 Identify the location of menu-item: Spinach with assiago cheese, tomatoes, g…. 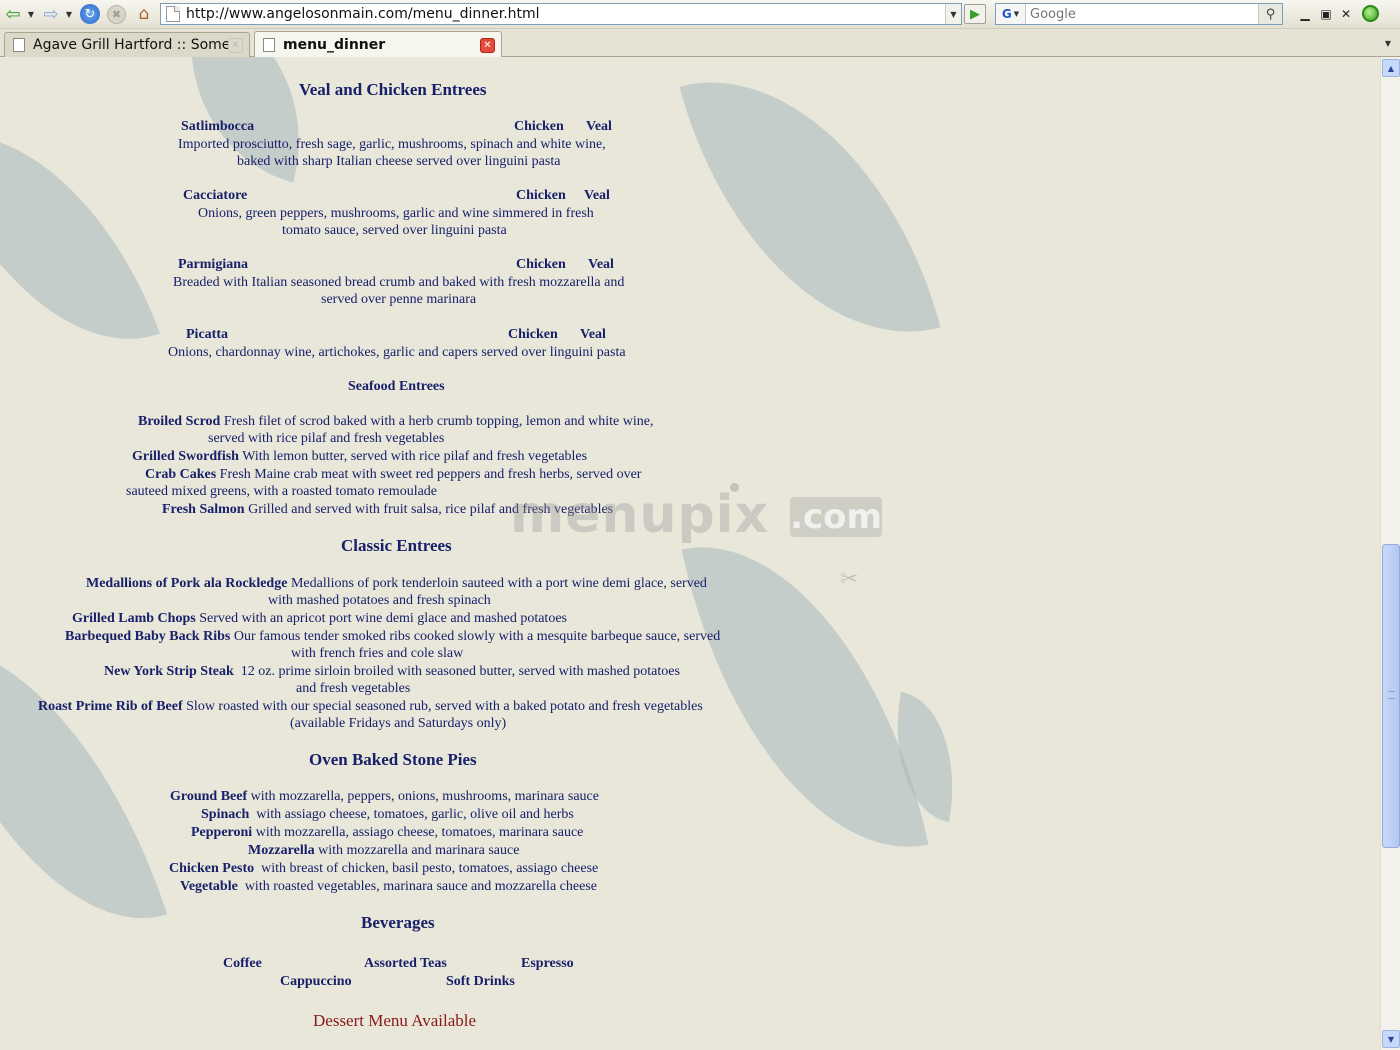
(387, 814).